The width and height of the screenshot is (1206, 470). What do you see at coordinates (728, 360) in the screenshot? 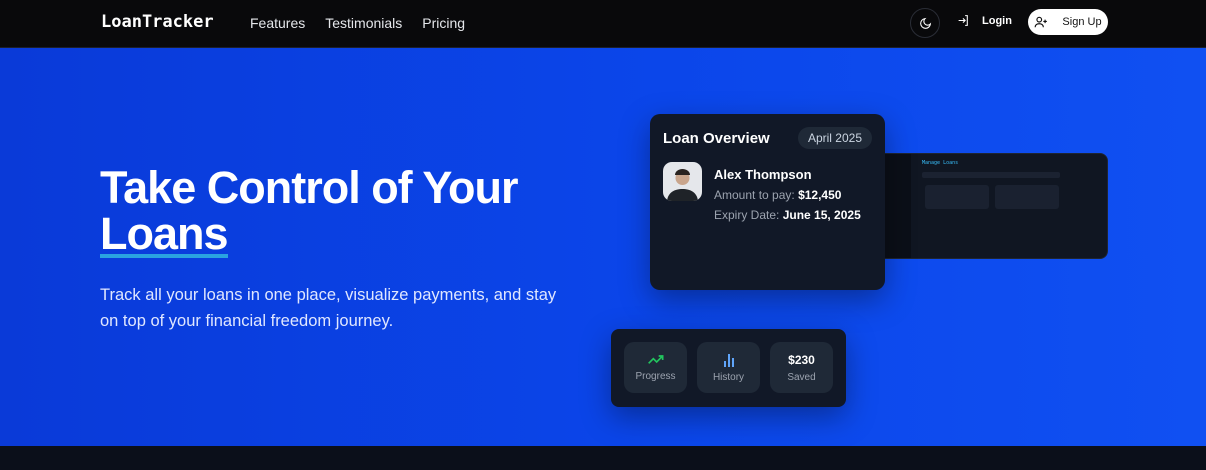
I see `bar-chart-icon` at bounding box center [728, 360].